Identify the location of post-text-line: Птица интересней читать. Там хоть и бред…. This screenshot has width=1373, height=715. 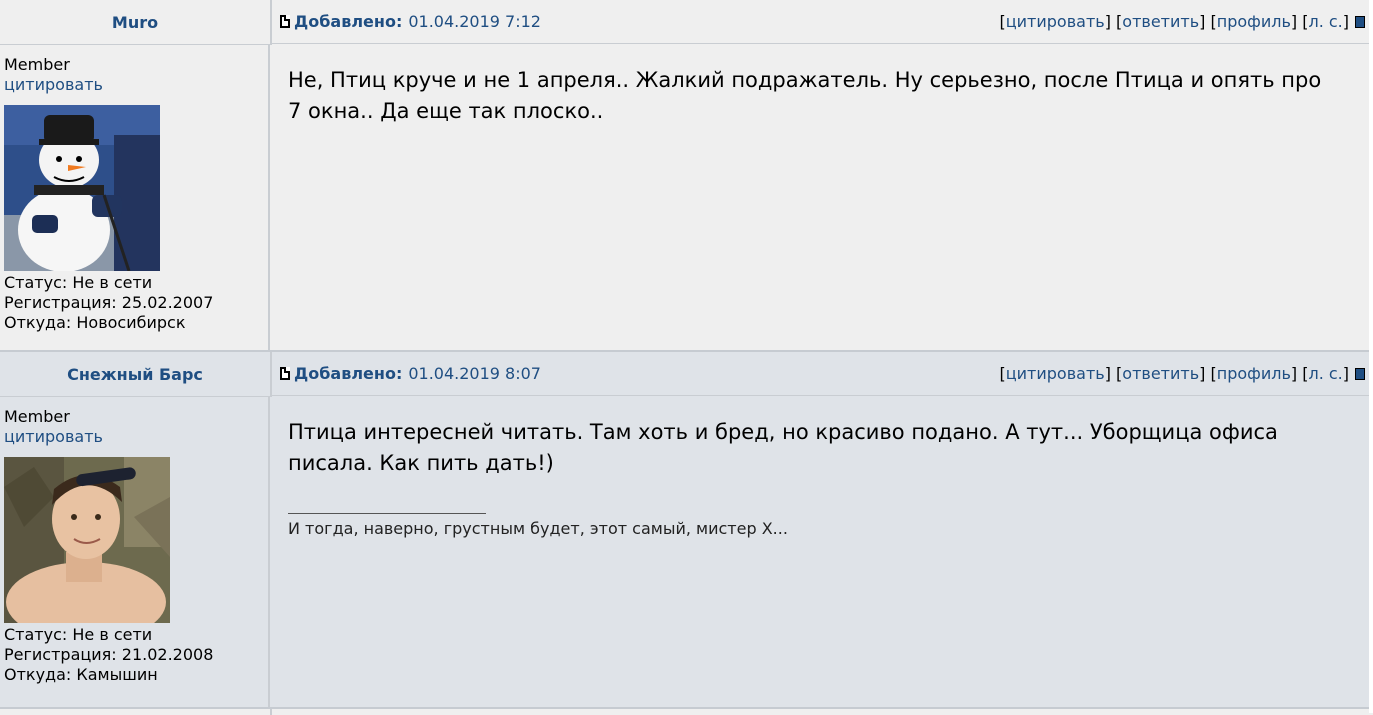
(783, 432).